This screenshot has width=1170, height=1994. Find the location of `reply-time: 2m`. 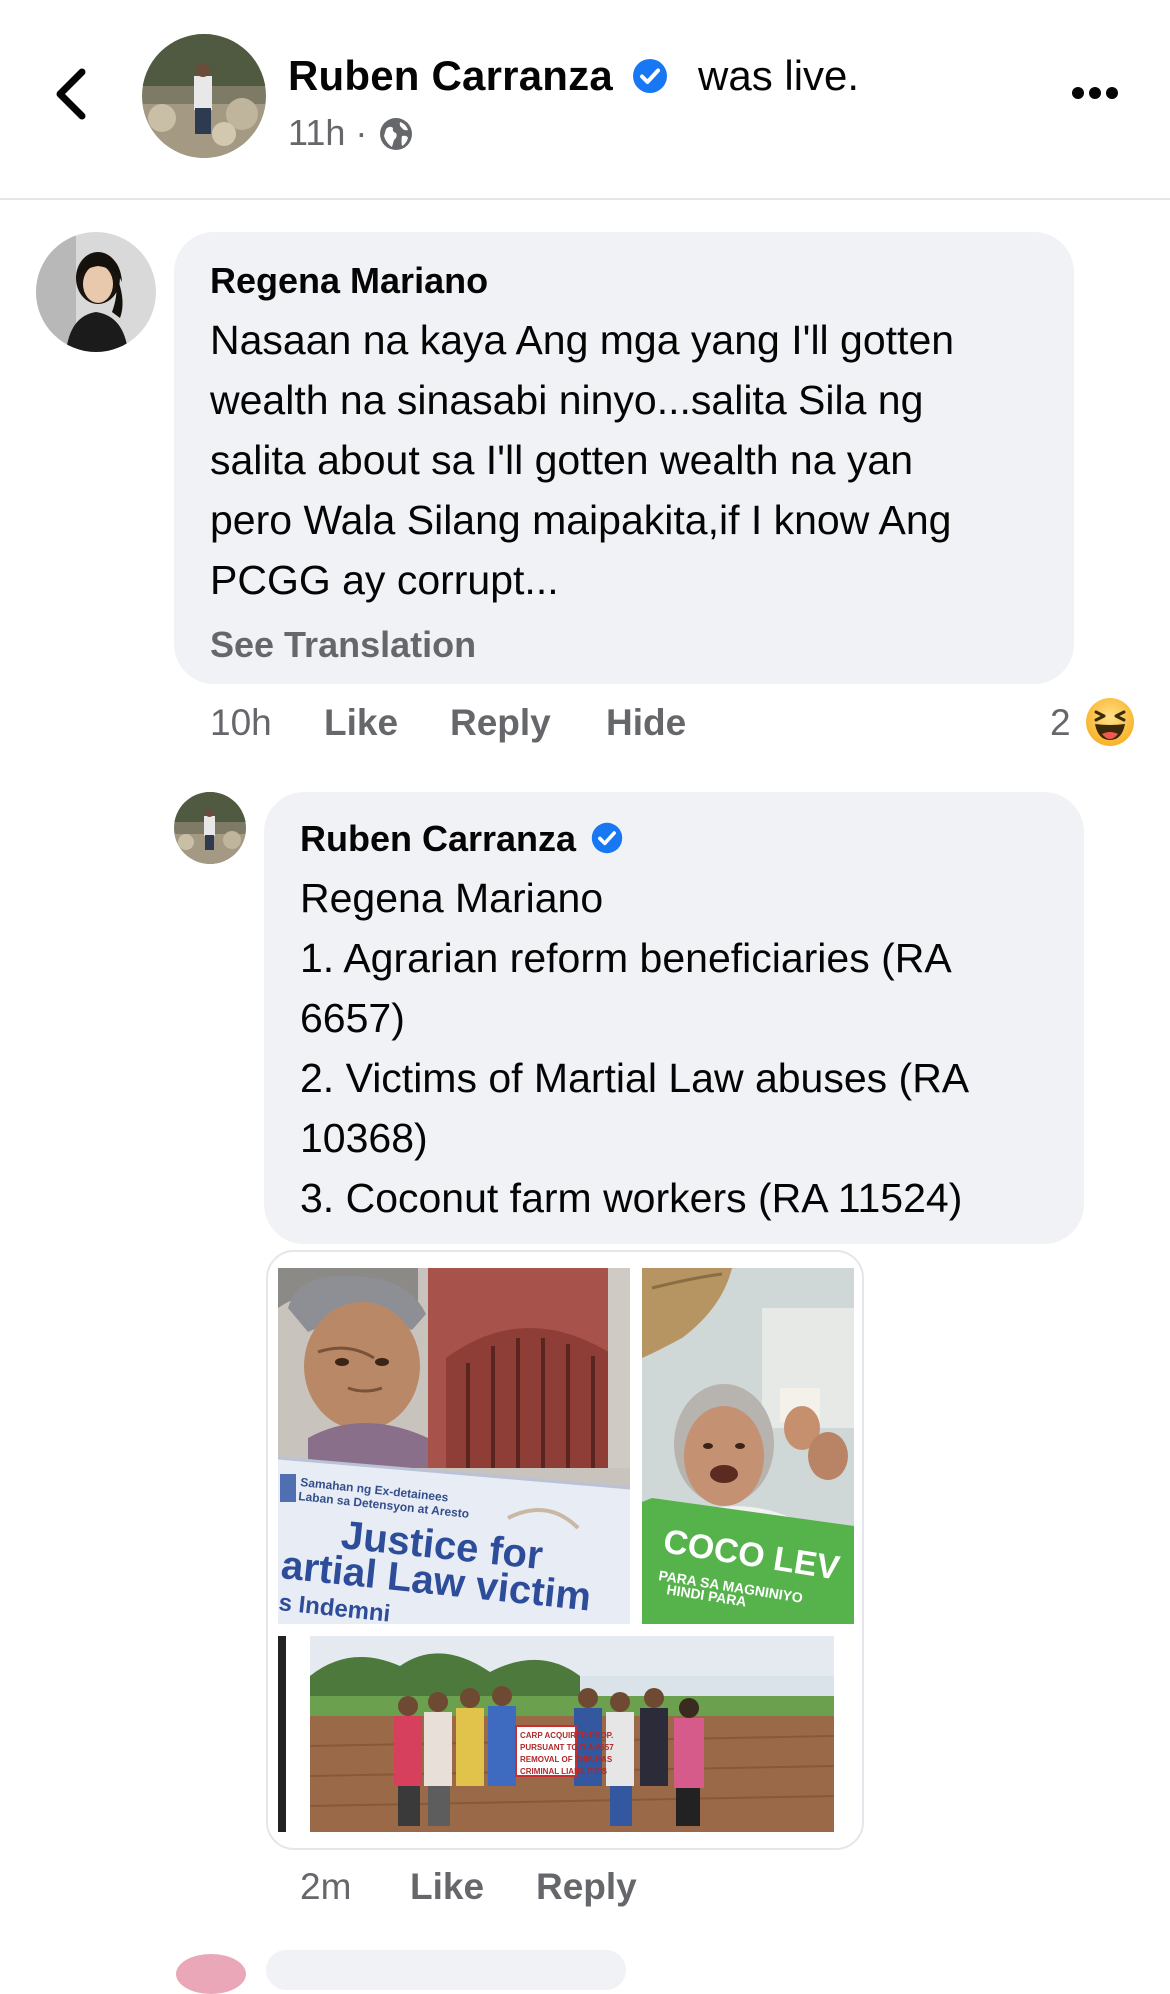

reply-time: 2m is located at coordinates (325, 1887).